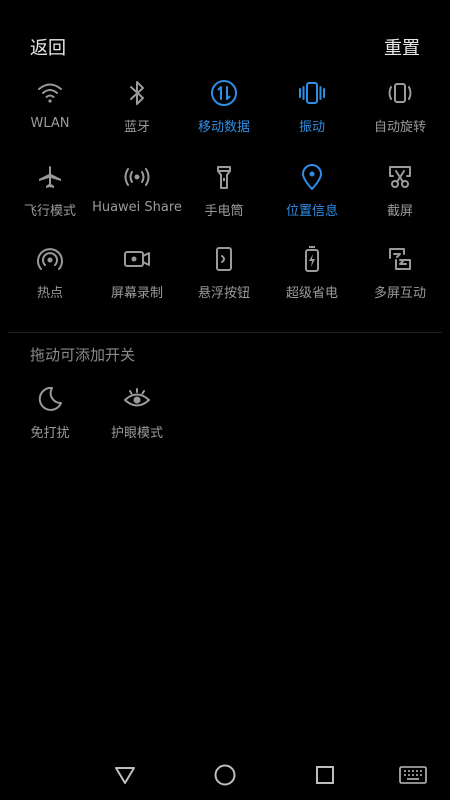 The image size is (450, 800). Describe the element at coordinates (223, 293) in the screenshot. I see `toggle-label: 悬浮按钮` at that location.